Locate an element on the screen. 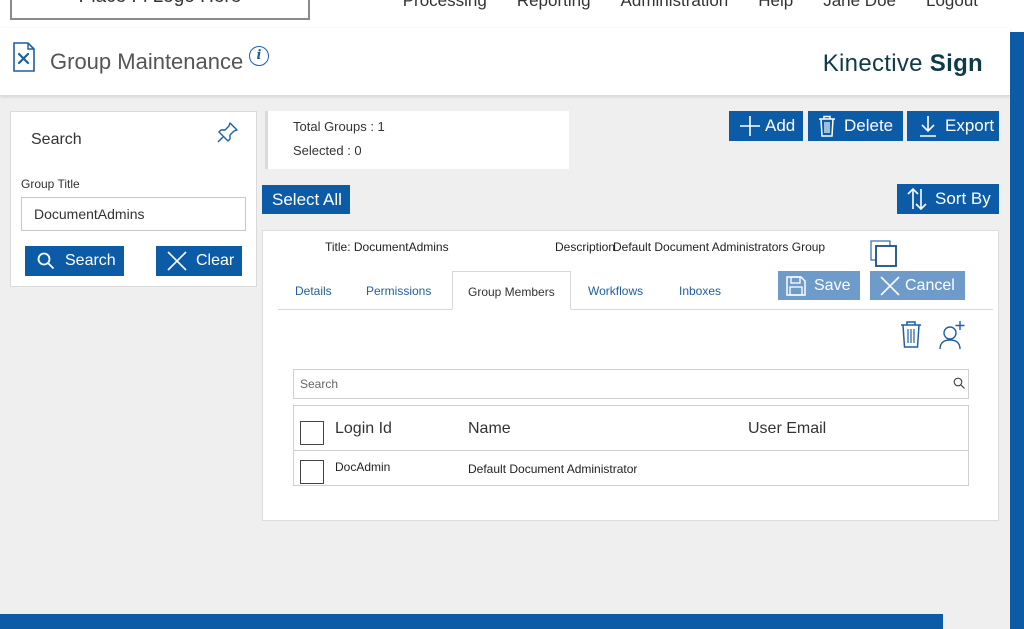 The height and width of the screenshot is (629, 1024). info-icon: i is located at coordinates (259, 56).